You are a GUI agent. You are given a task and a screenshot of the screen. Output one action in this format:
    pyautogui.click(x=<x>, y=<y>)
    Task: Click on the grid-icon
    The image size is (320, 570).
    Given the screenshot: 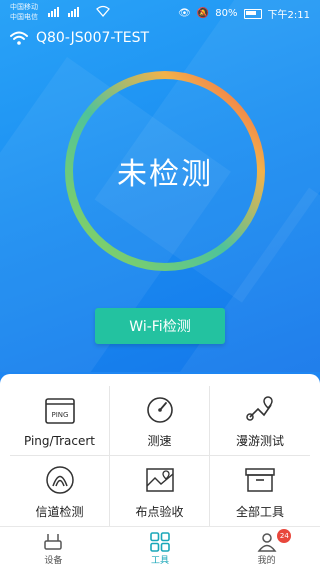 What is the action you would take?
    pyautogui.click(x=160, y=541)
    